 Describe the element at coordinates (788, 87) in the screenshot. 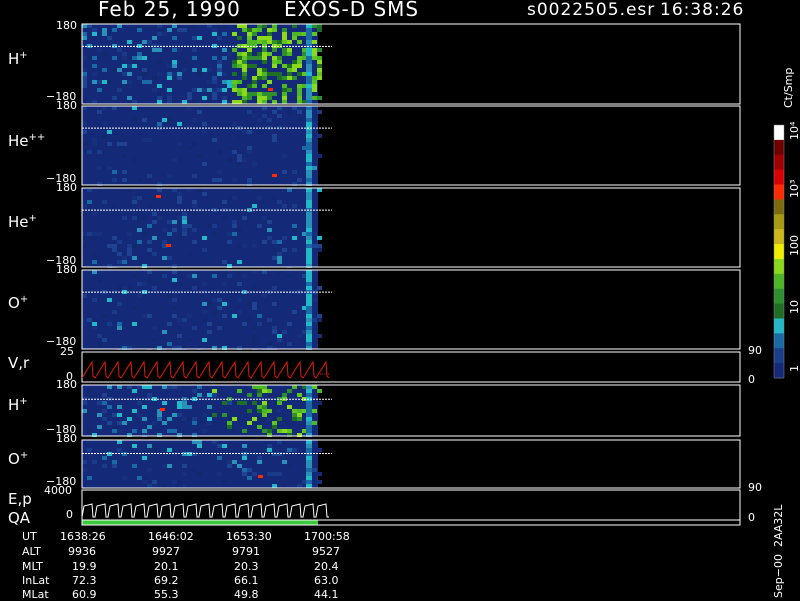

I see `colorbar-unit: Ct/Smp` at that location.